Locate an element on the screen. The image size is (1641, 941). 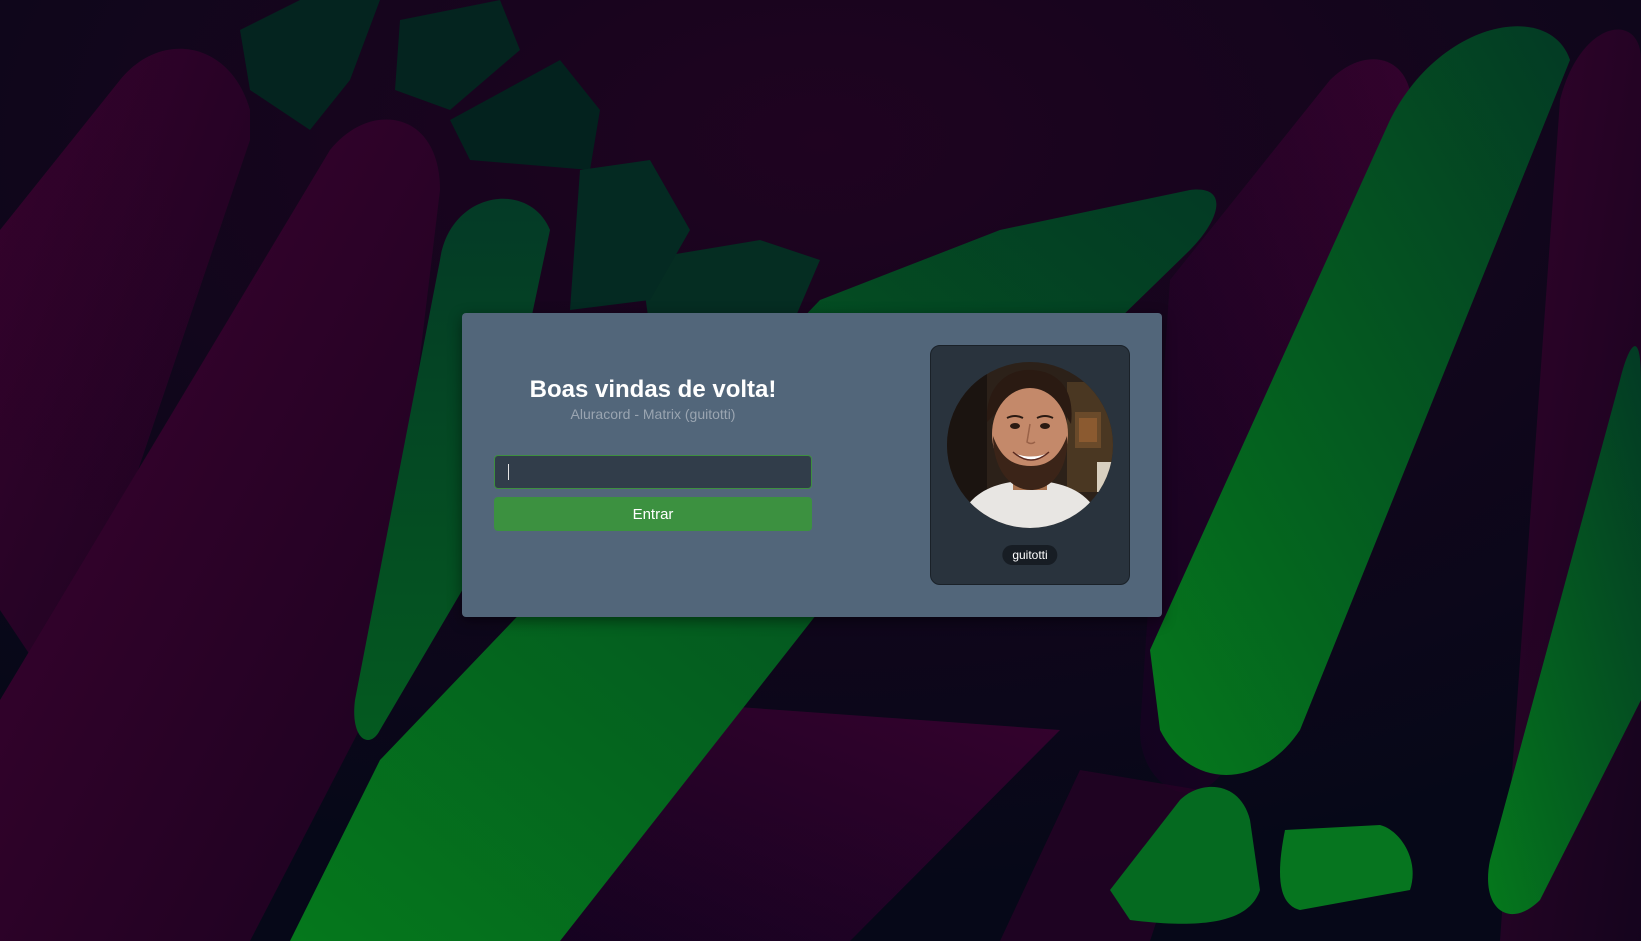
welcome-title: Boas vindas de volta! is located at coordinates (653, 389).